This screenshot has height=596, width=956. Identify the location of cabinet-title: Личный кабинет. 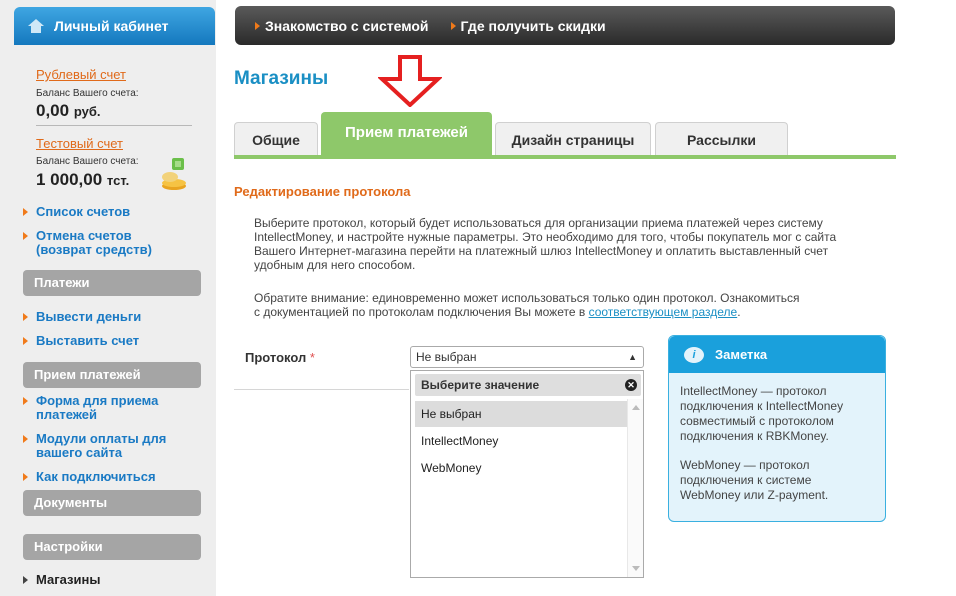
(111, 26).